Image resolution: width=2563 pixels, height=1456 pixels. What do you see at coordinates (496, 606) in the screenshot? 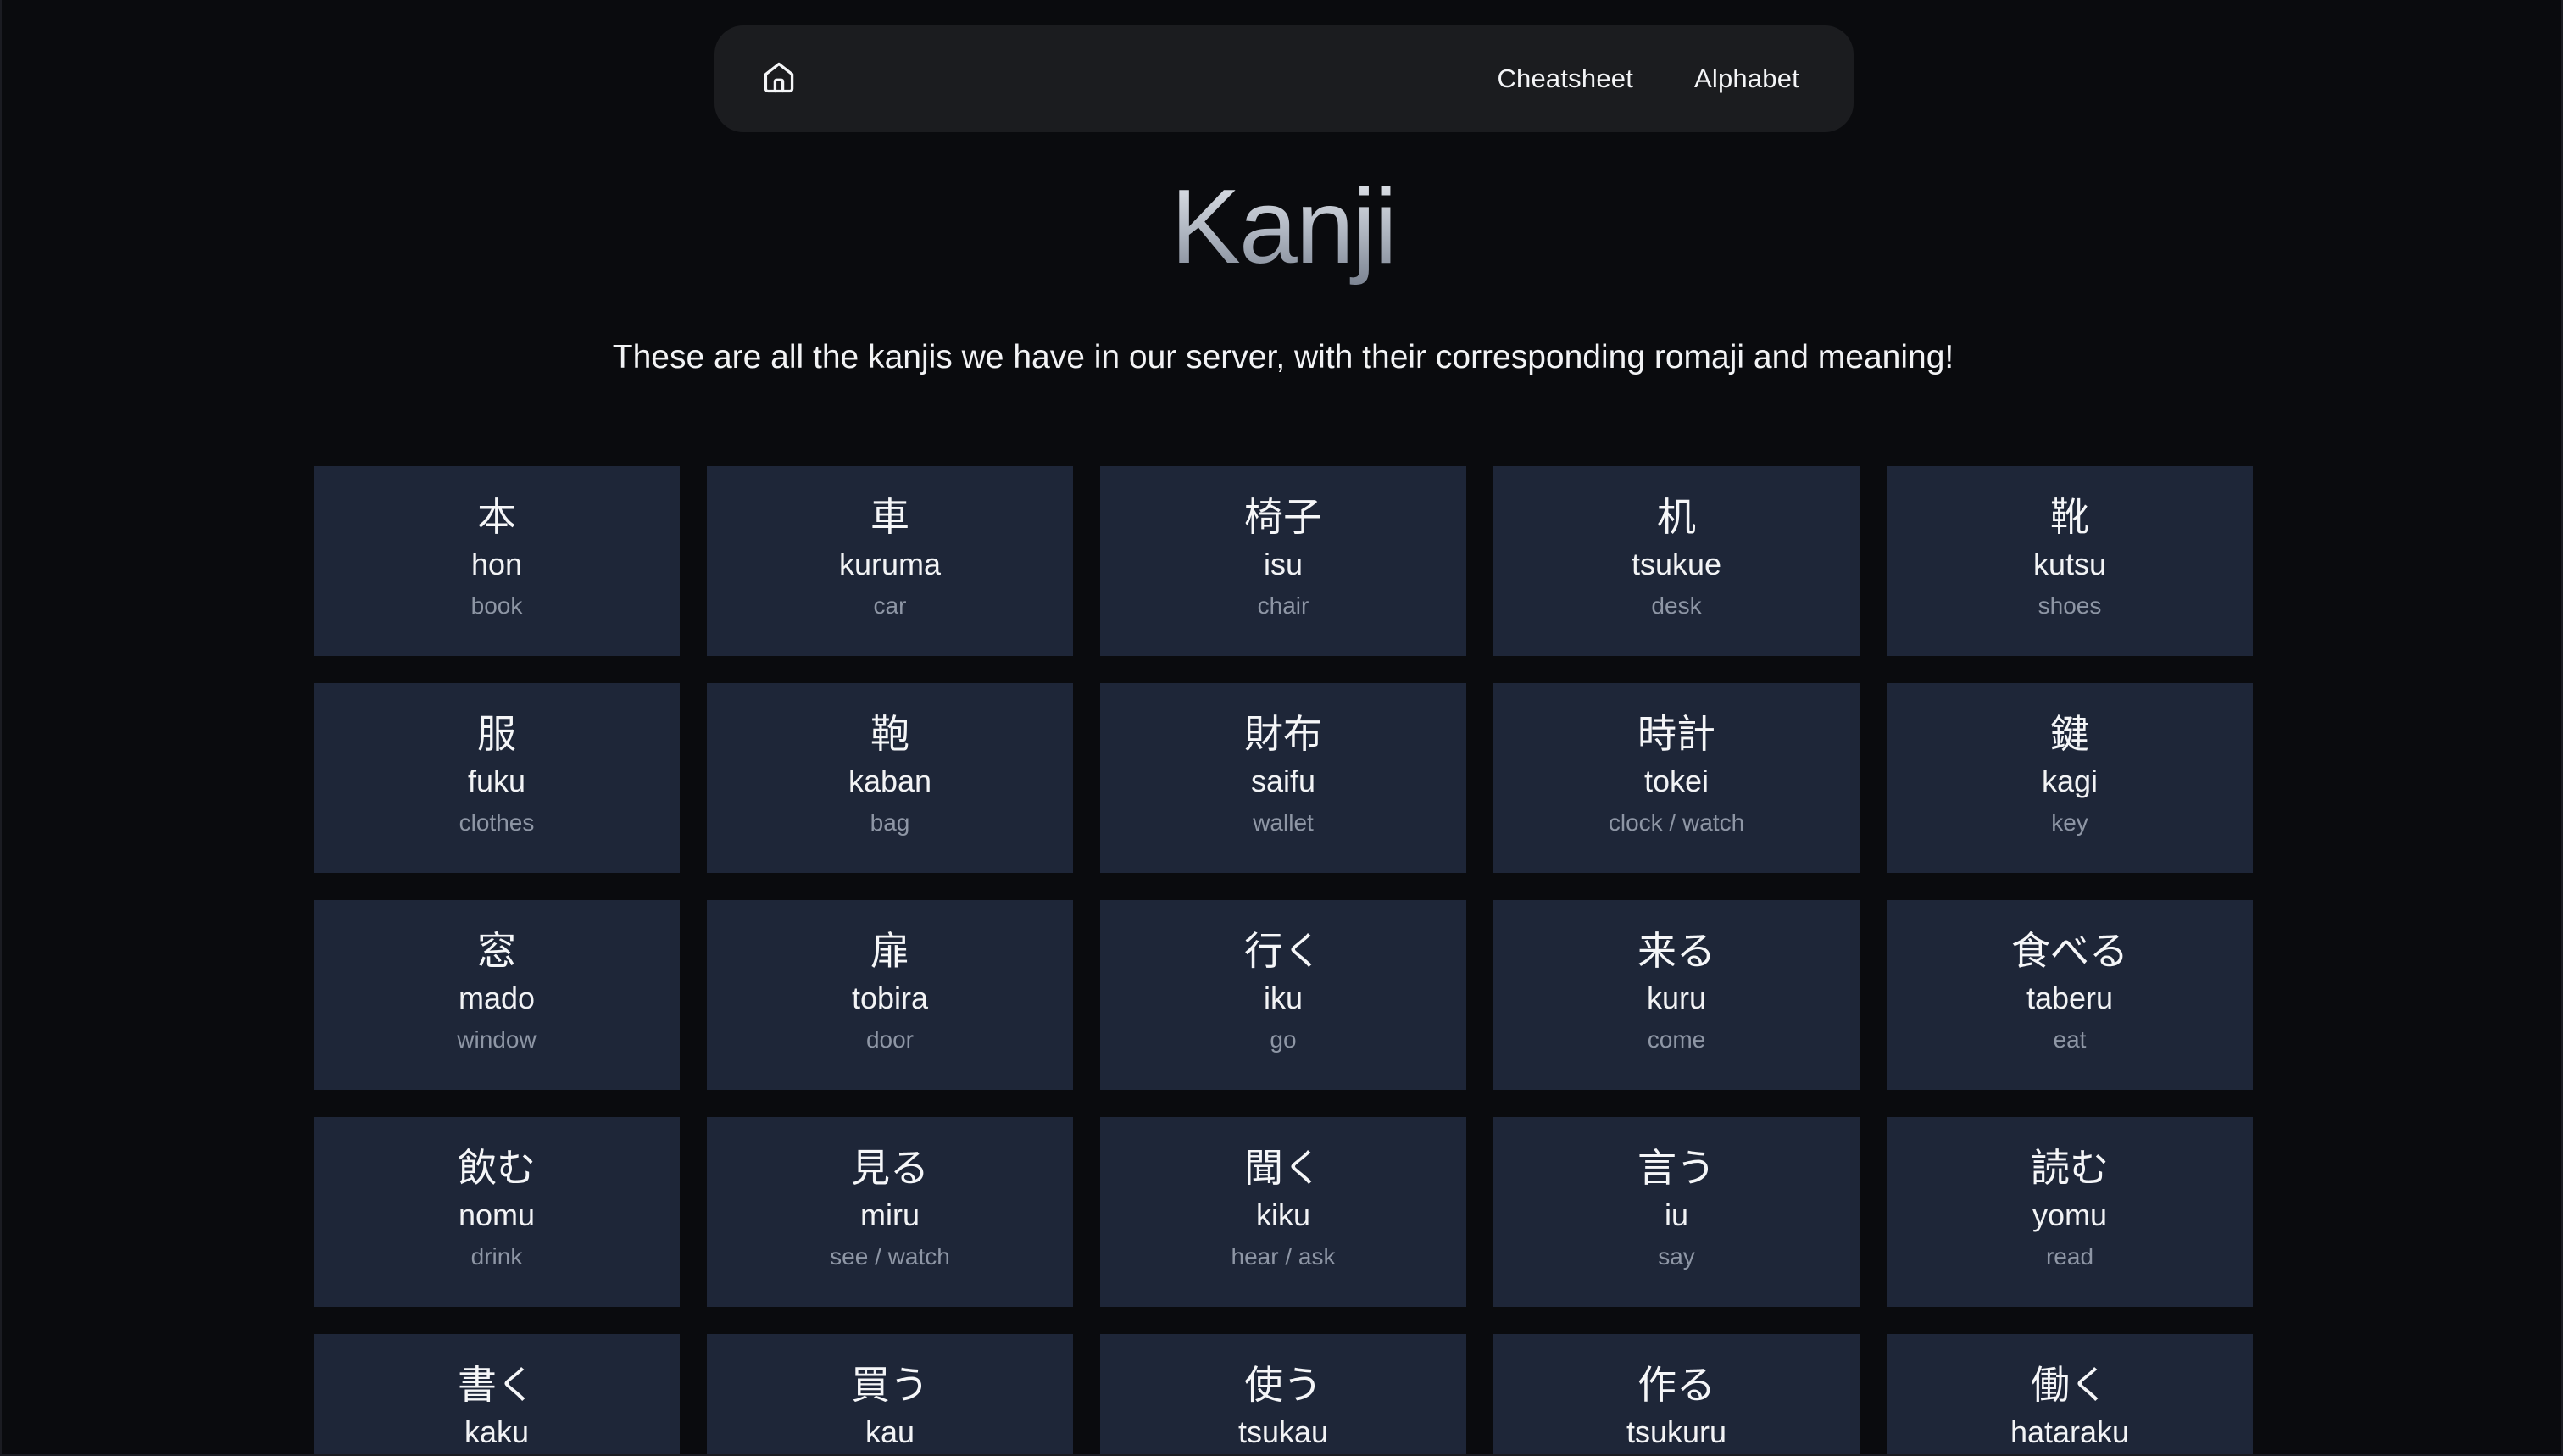
I see `kanji-meaning: book` at bounding box center [496, 606].